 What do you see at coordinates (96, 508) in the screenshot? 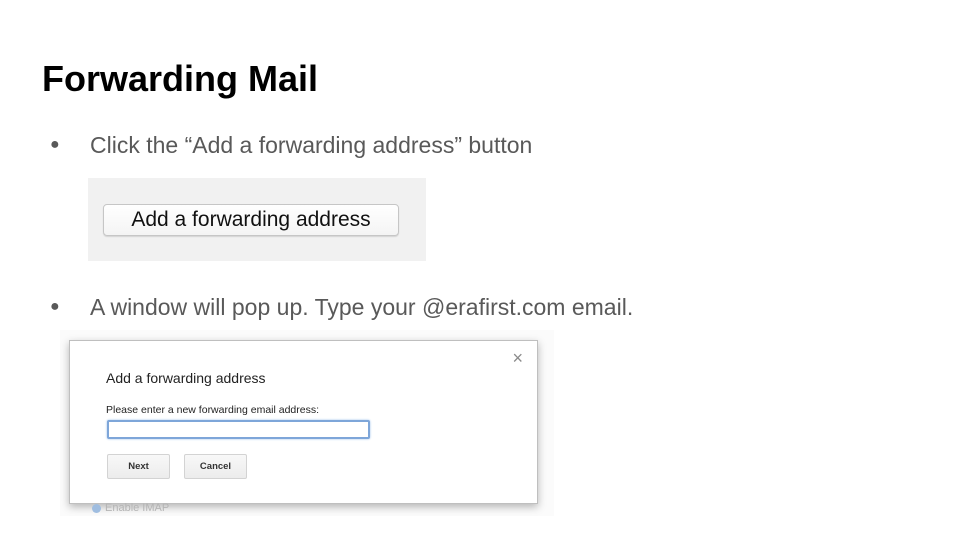
I see `radio-icon` at bounding box center [96, 508].